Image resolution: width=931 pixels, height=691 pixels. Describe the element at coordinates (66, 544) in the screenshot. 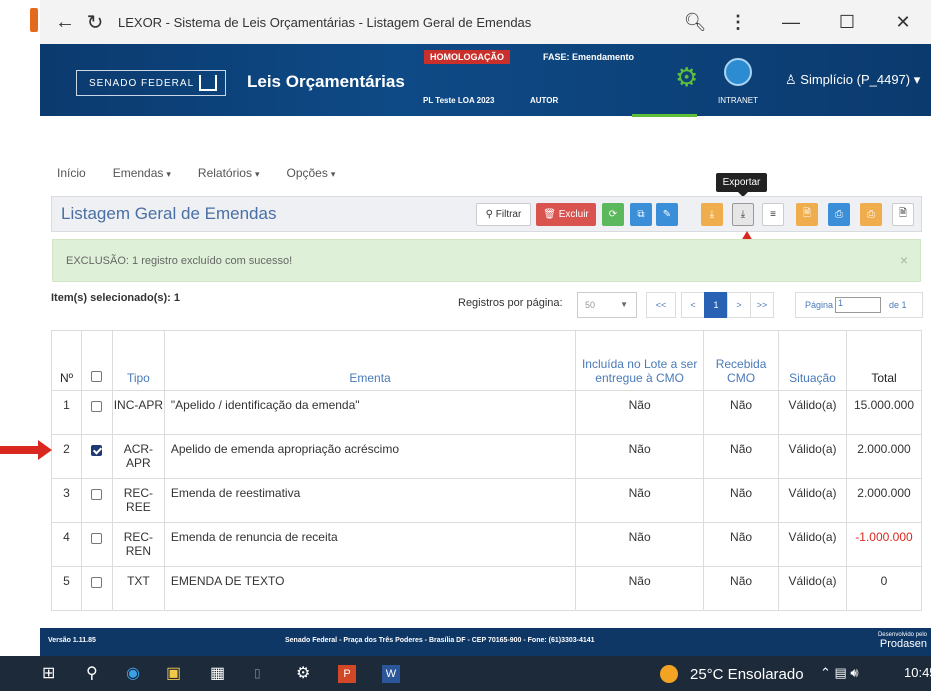

I see `row-num: 4` at that location.